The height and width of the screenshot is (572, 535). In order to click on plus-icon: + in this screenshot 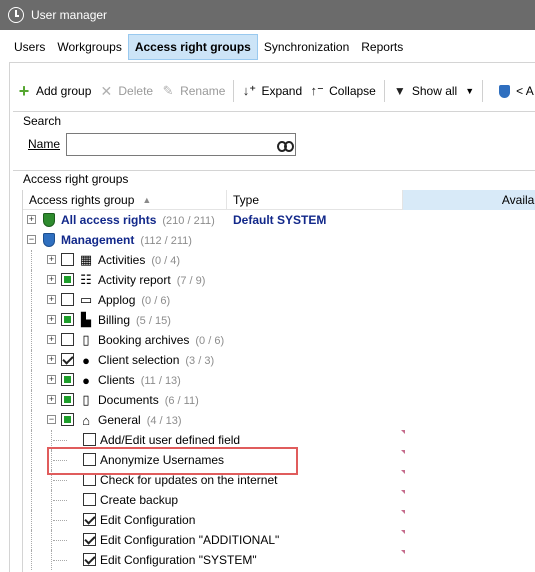, I will do `click(24, 91)`.